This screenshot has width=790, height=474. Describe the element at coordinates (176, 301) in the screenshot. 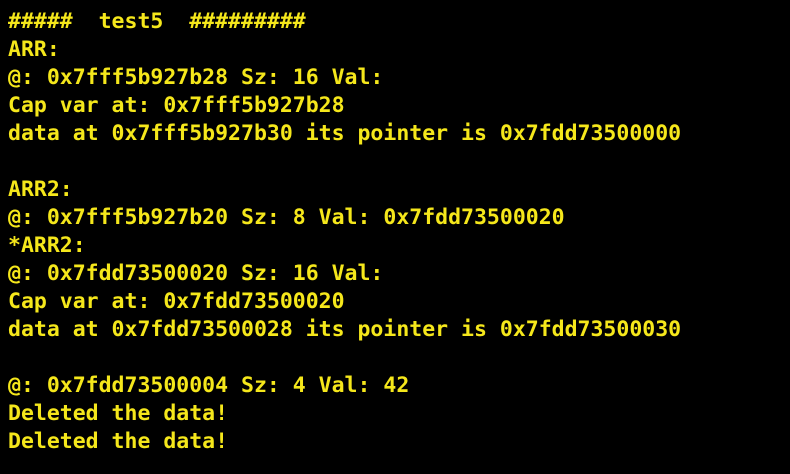

I see `terminal-line-deref-arr2-cap-var: Cap var at: 0x7fdd73500020` at that location.